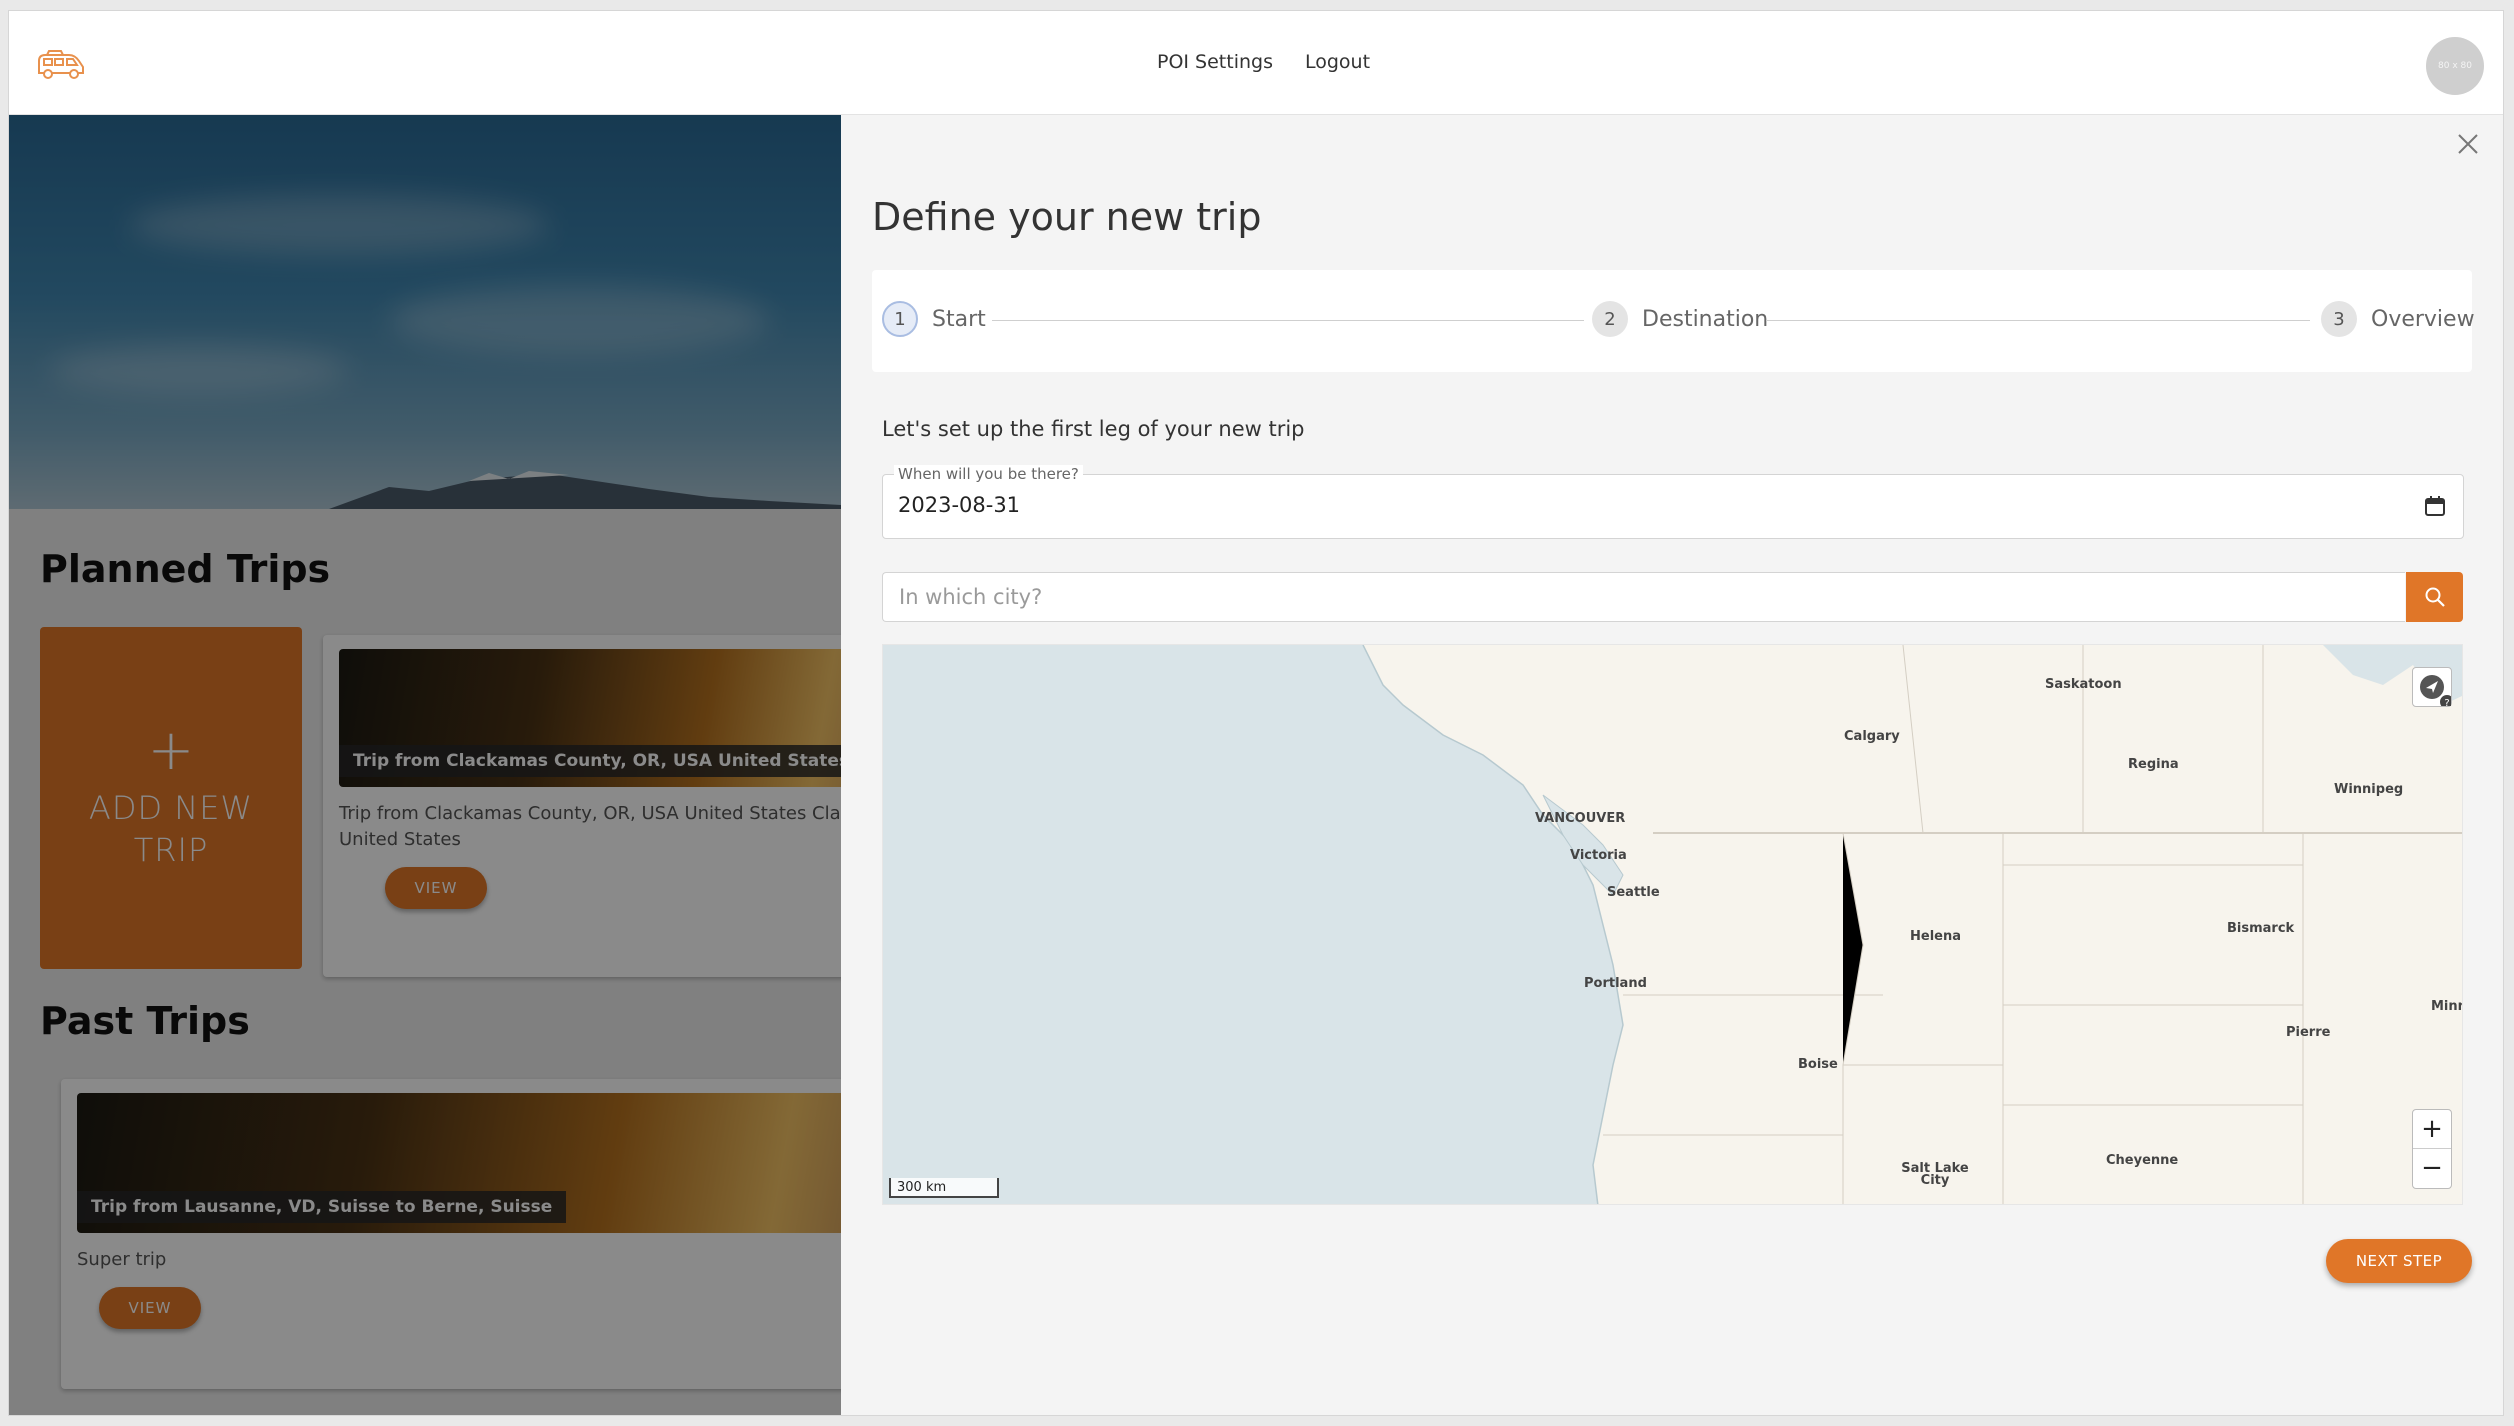  I want to click on drawer-title: Define your new trip, so click(1066, 217).